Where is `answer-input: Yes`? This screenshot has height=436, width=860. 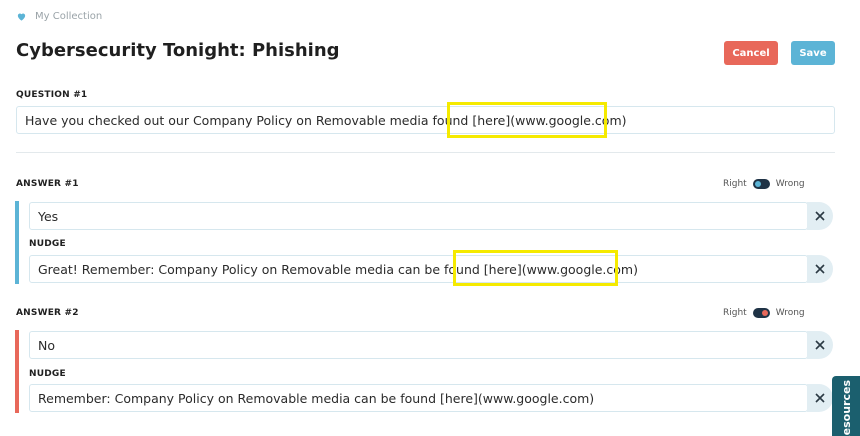
answer-input: Yes is located at coordinates (418, 216).